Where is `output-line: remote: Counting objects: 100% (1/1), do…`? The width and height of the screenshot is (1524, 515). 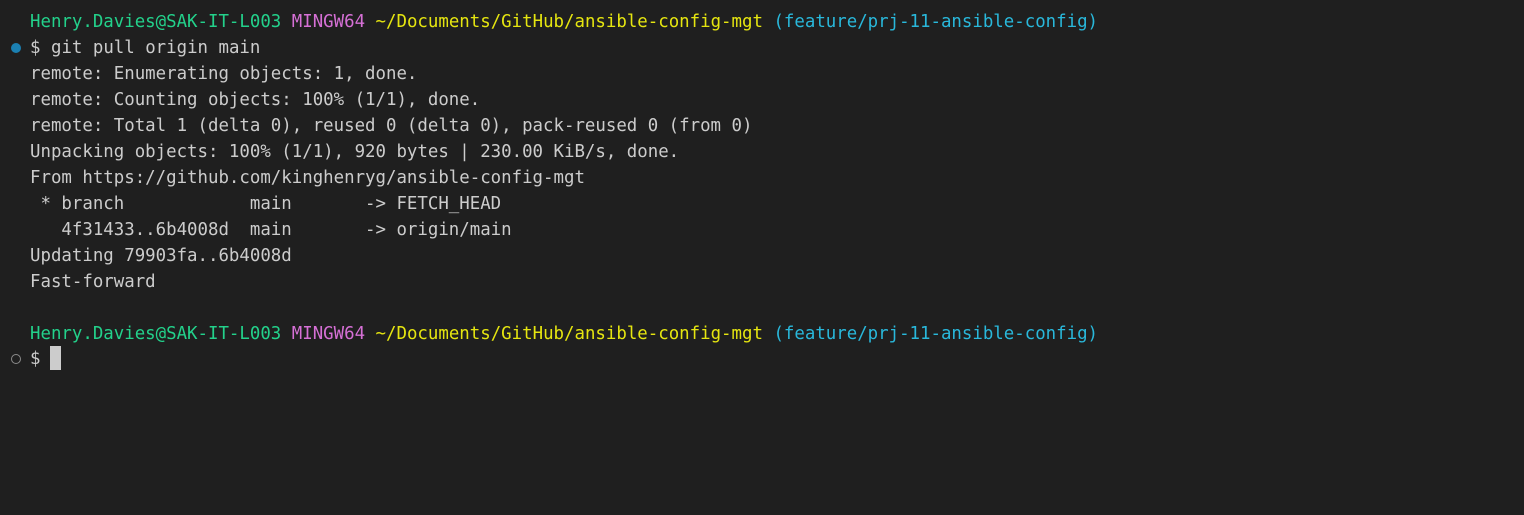
output-line: remote: Counting objects: 100% (1/1), do… is located at coordinates (255, 100).